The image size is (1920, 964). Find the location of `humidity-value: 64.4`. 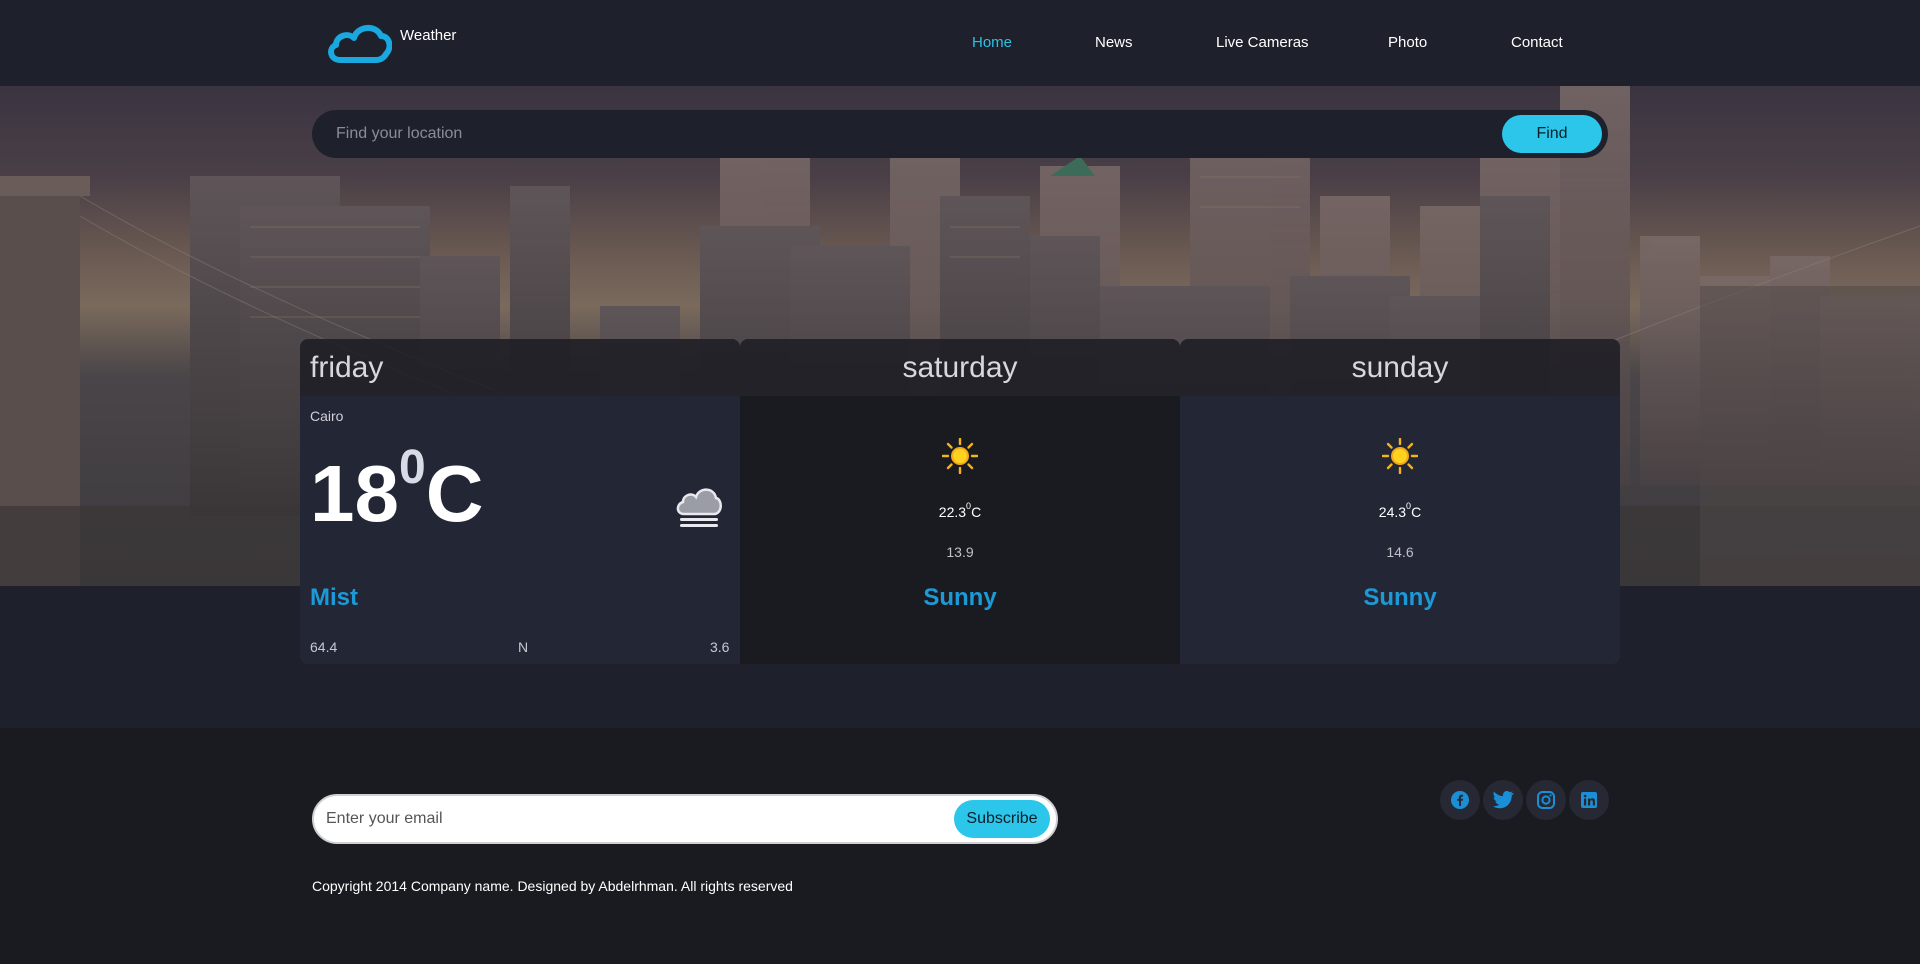

humidity-value: 64.4 is located at coordinates (324, 647).